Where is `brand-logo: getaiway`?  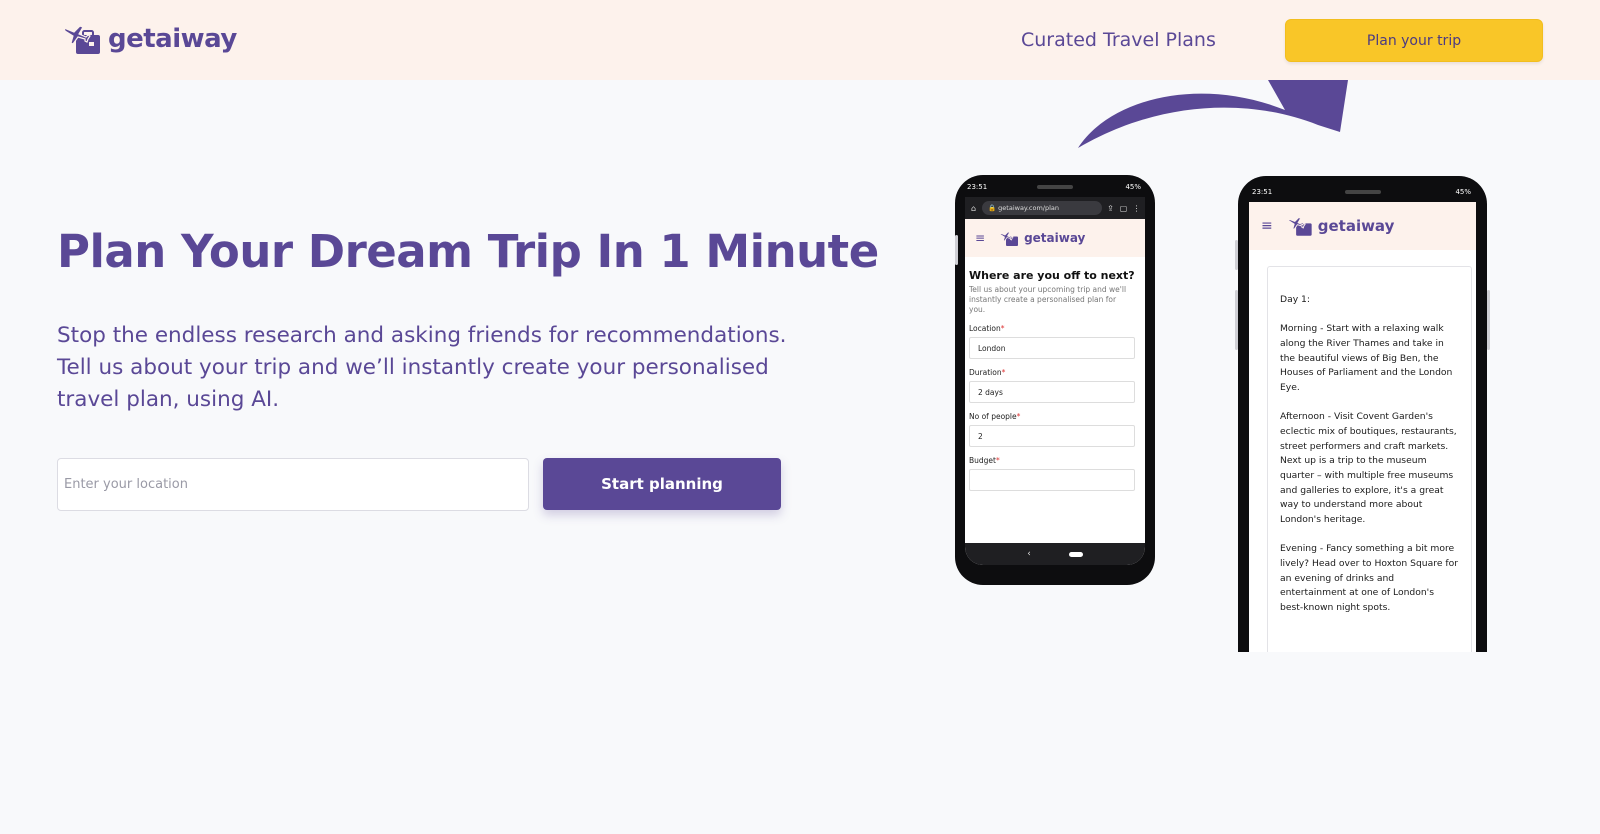 brand-logo: getaiway is located at coordinates (149, 39).